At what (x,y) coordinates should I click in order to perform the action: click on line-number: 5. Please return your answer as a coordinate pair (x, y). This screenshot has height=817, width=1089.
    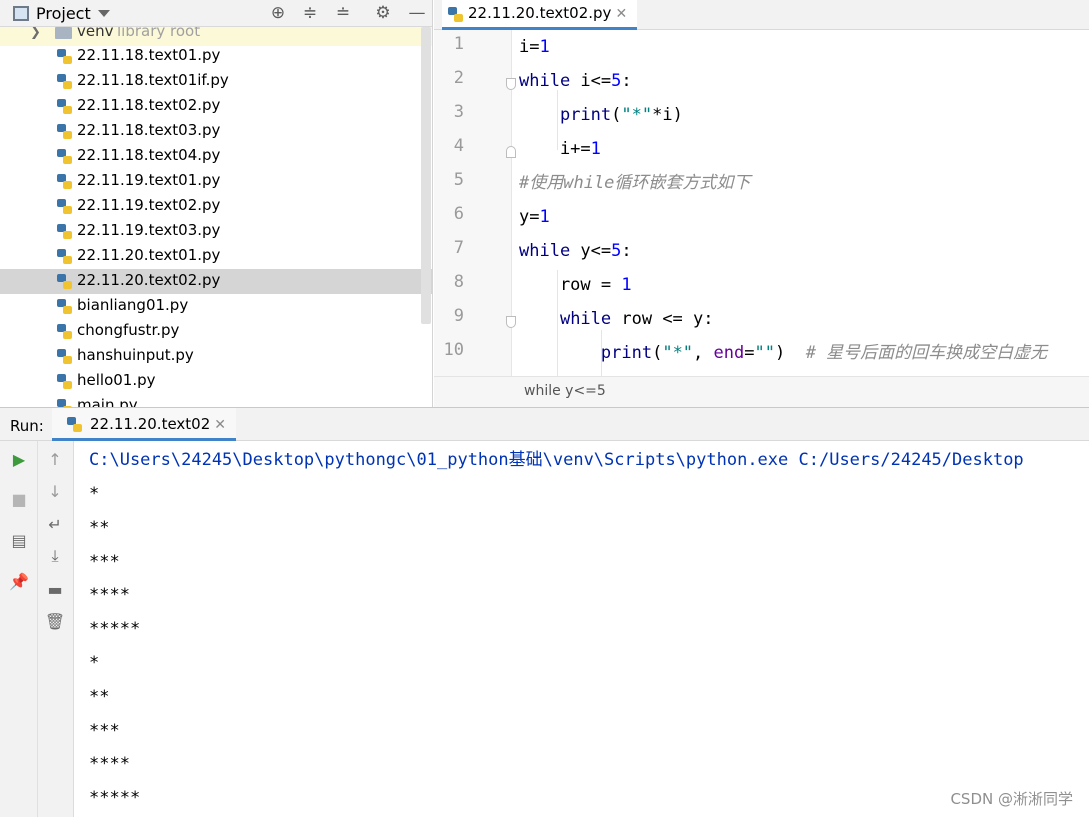
    Looking at the image, I should click on (458, 180).